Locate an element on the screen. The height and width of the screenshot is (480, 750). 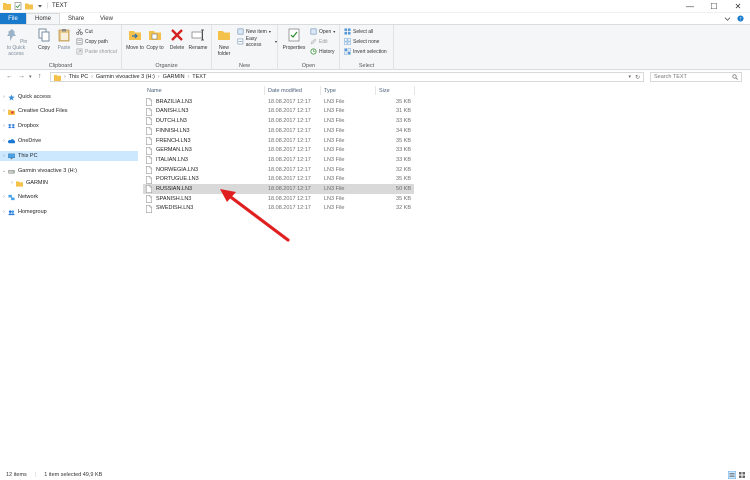
copy-path-button: Copy path is located at coordinates (92, 41).